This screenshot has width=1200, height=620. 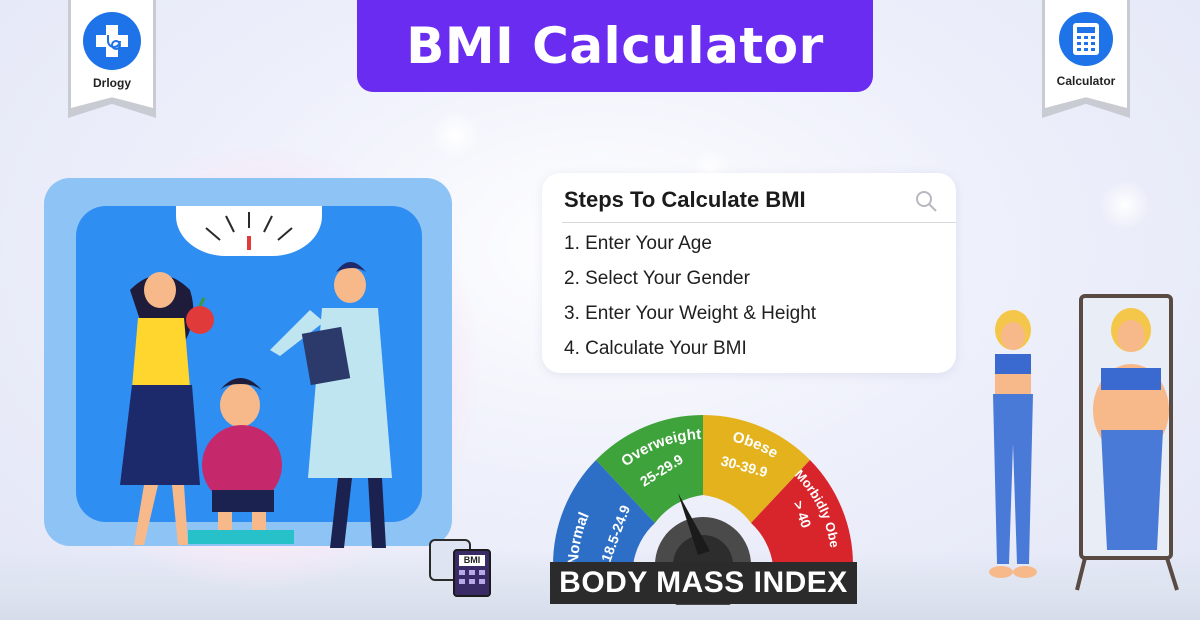 I want to click on drlogy-label: Drlogy, so click(x=111, y=83).